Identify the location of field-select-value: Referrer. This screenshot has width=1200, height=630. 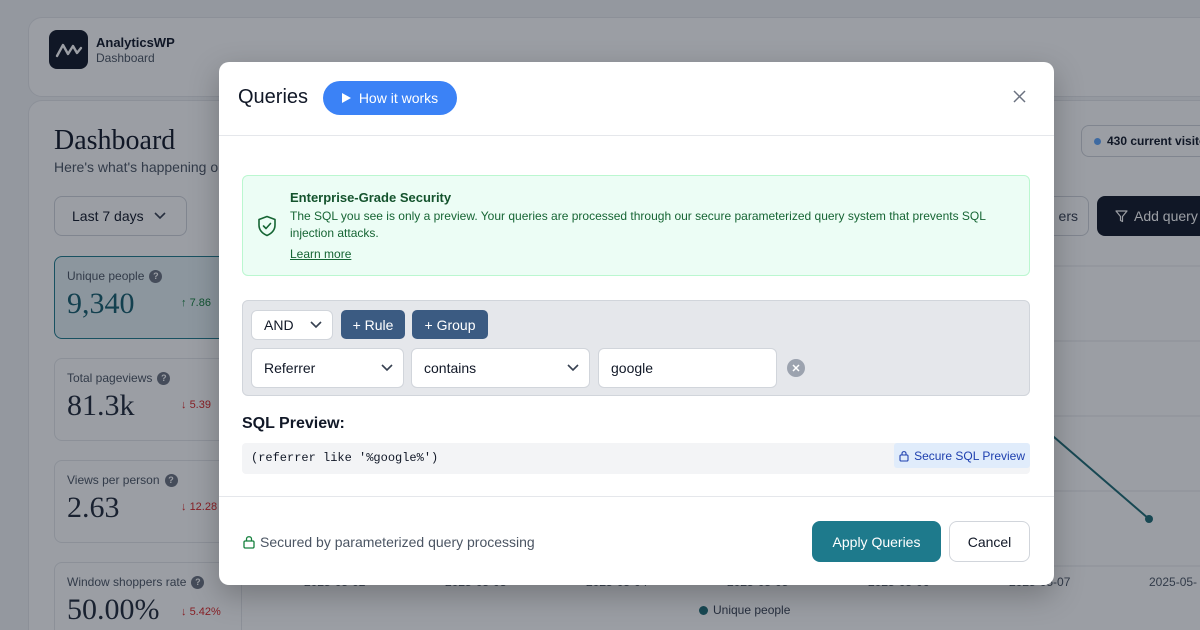
(290, 368).